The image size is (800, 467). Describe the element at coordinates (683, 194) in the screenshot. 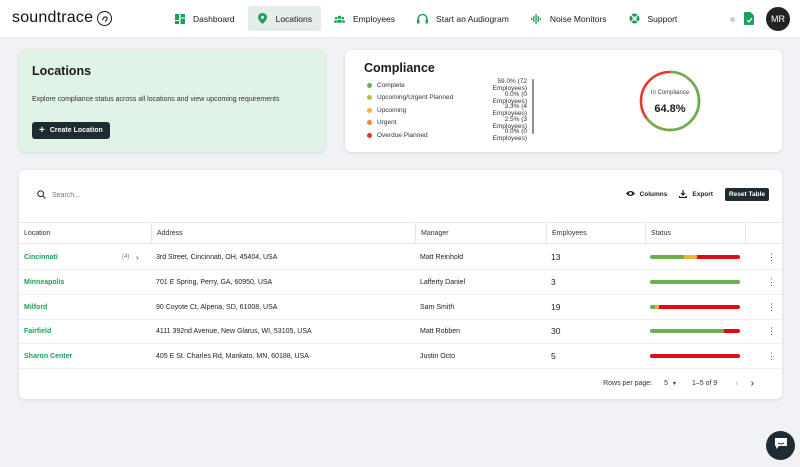

I see `download-icon` at that location.